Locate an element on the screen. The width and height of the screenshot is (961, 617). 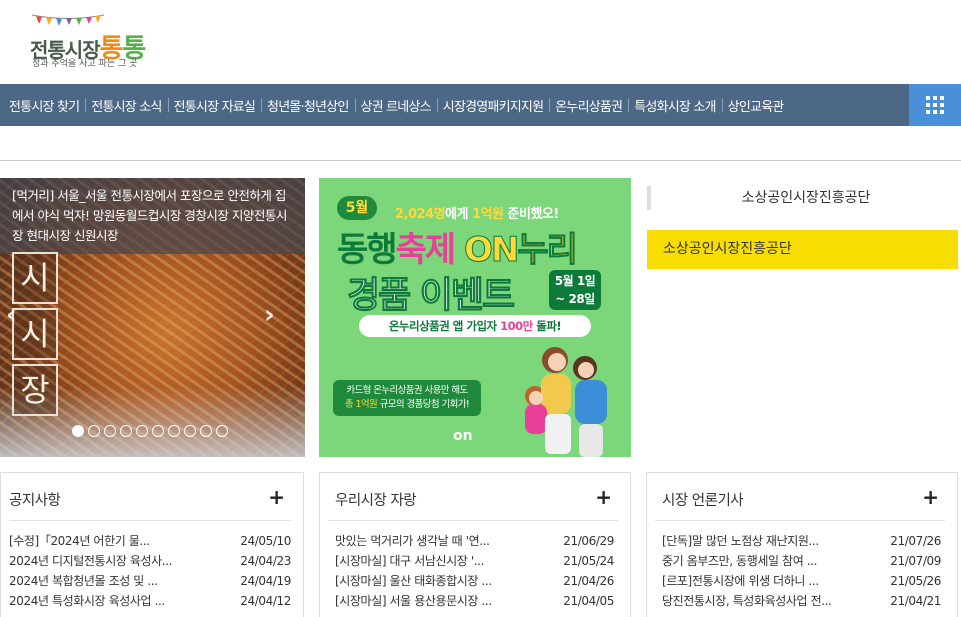
slider-next-icon: › is located at coordinates (269, 315).